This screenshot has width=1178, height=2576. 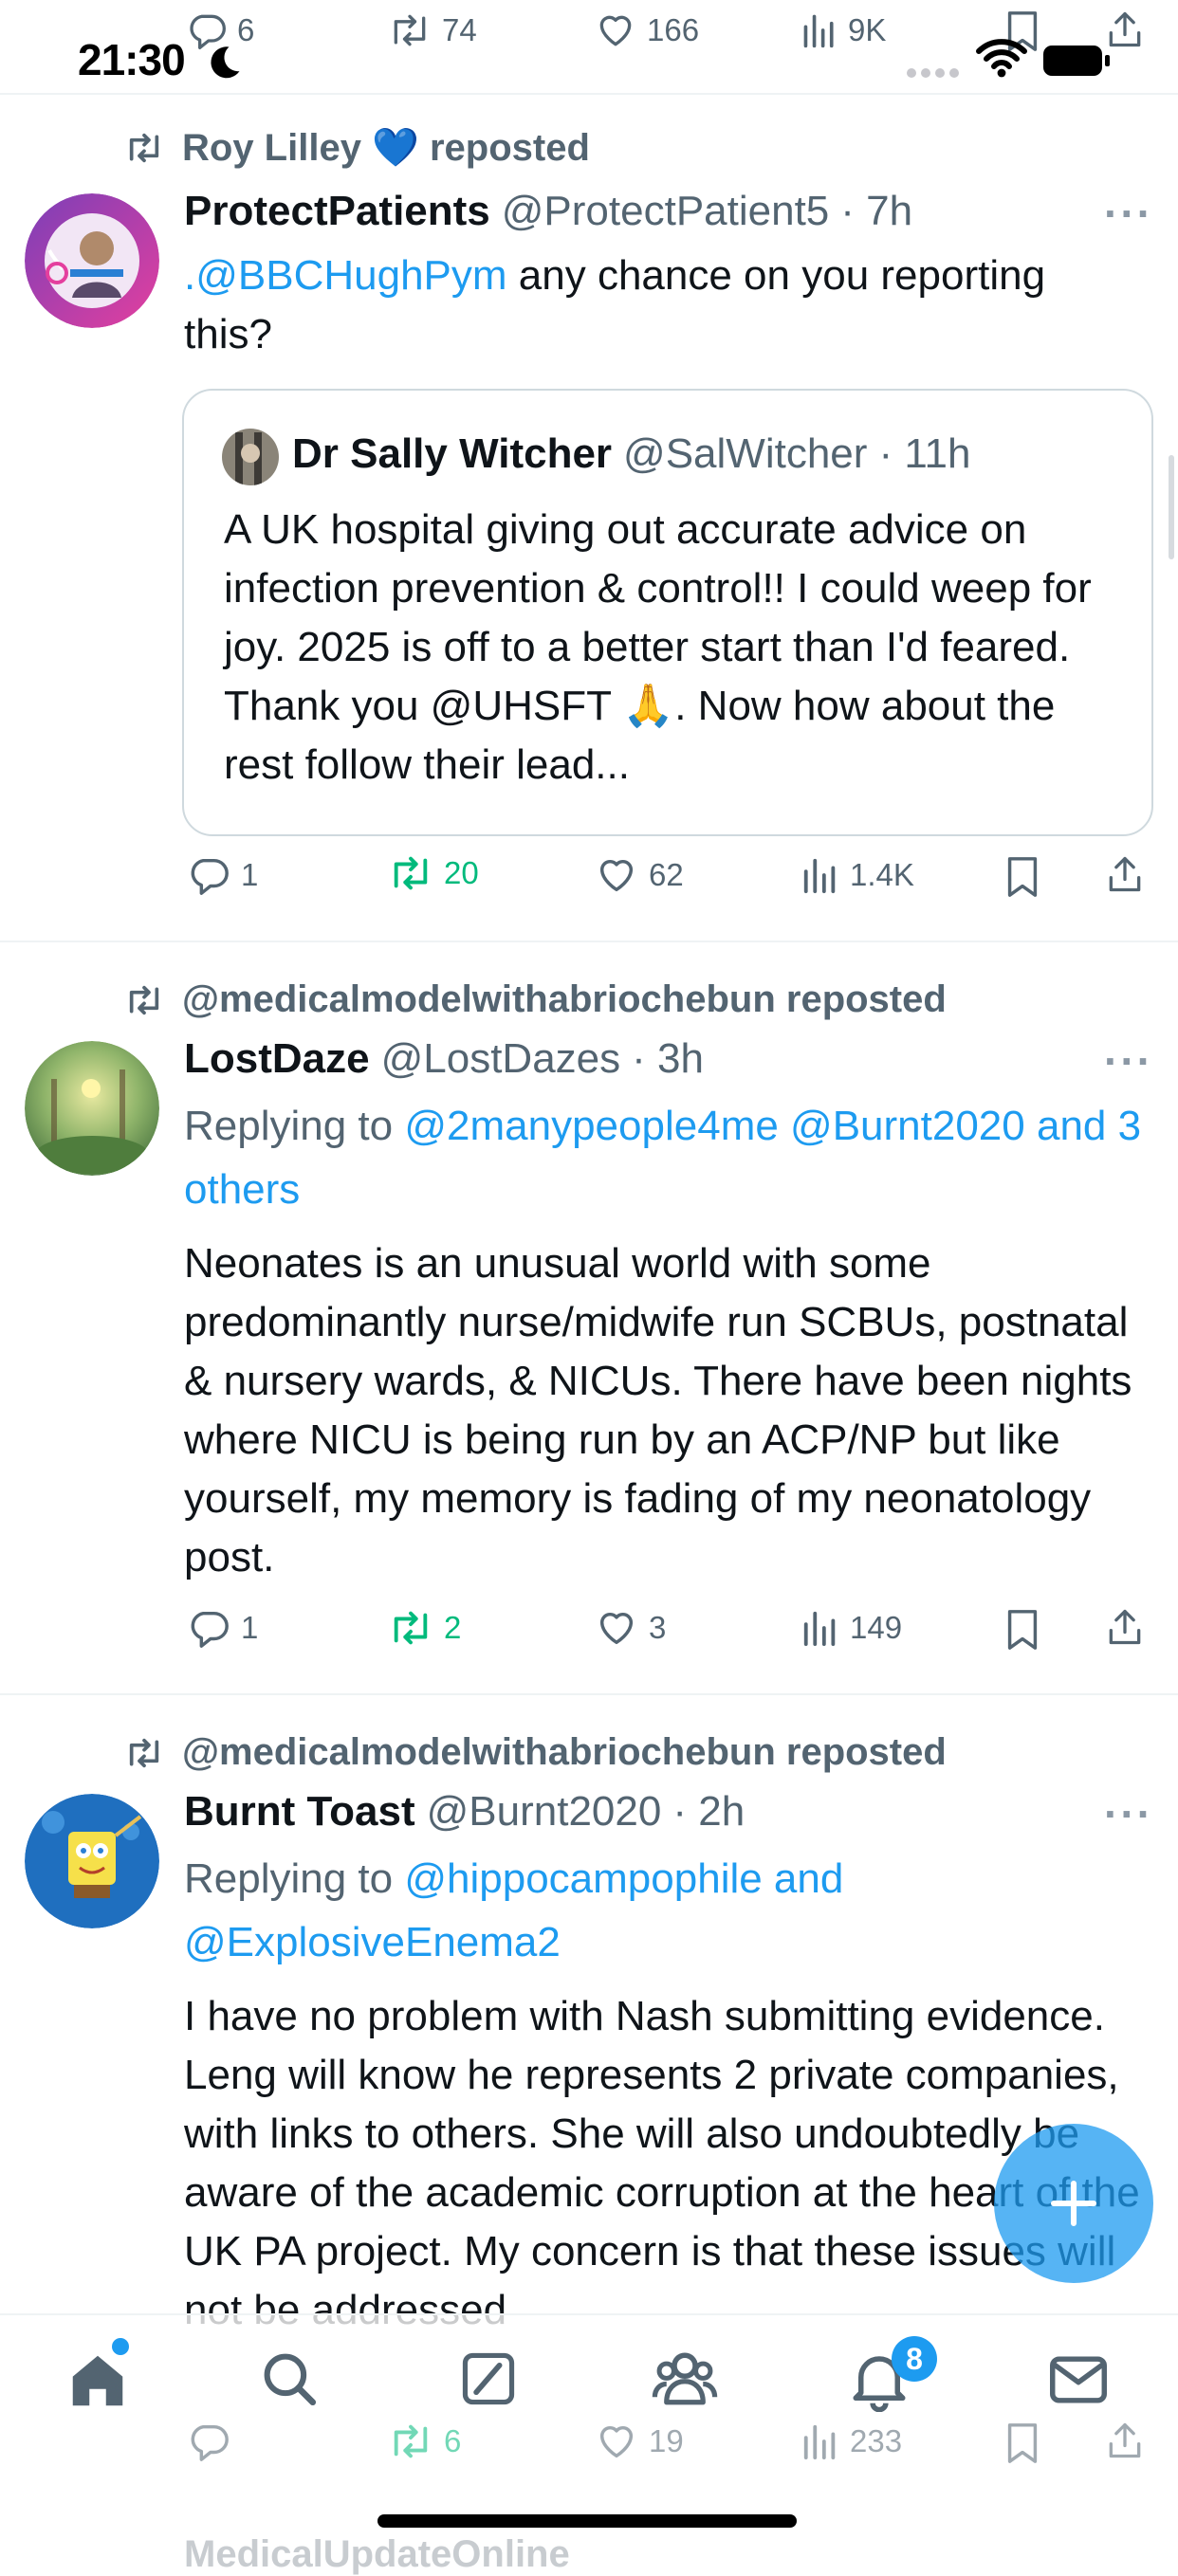 What do you see at coordinates (120, 2346) in the screenshot?
I see `home-unread-dot` at bounding box center [120, 2346].